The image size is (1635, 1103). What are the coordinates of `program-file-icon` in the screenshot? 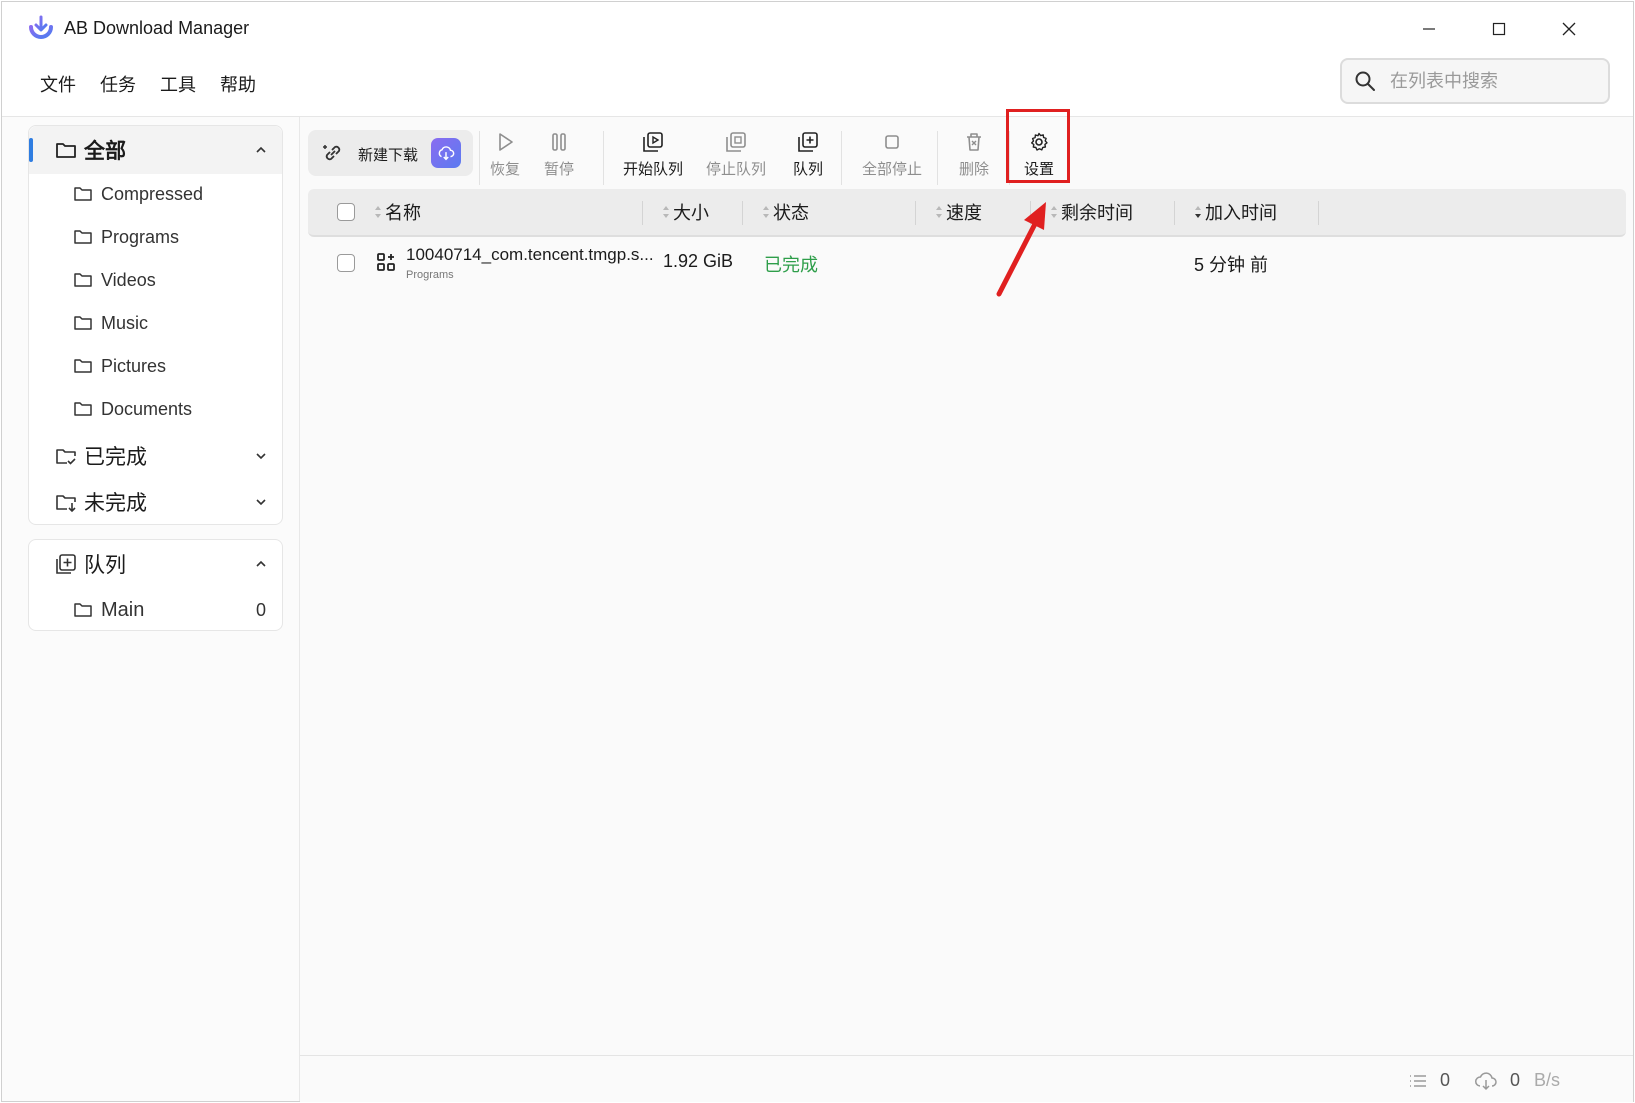 It's located at (386, 262).